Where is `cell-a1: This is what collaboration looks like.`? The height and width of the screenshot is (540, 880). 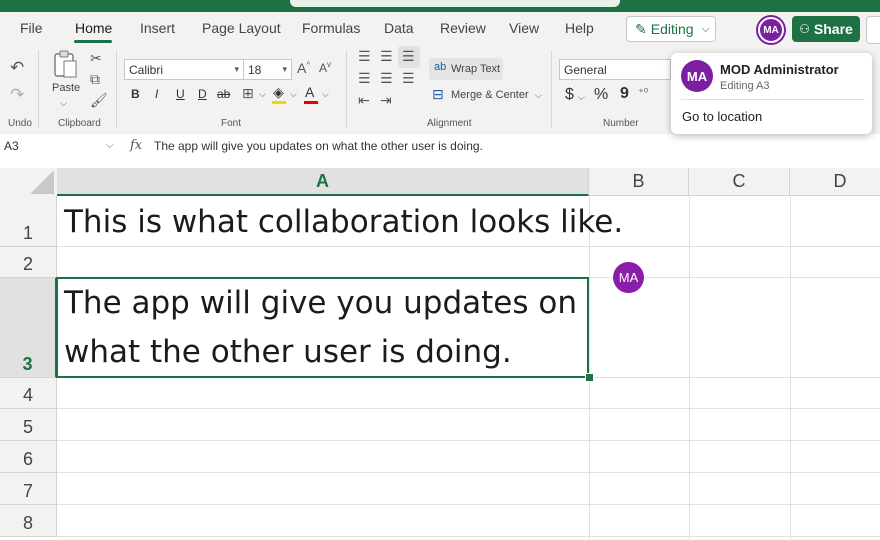
cell-a1: This is what collaboration looks like. is located at coordinates (343, 222).